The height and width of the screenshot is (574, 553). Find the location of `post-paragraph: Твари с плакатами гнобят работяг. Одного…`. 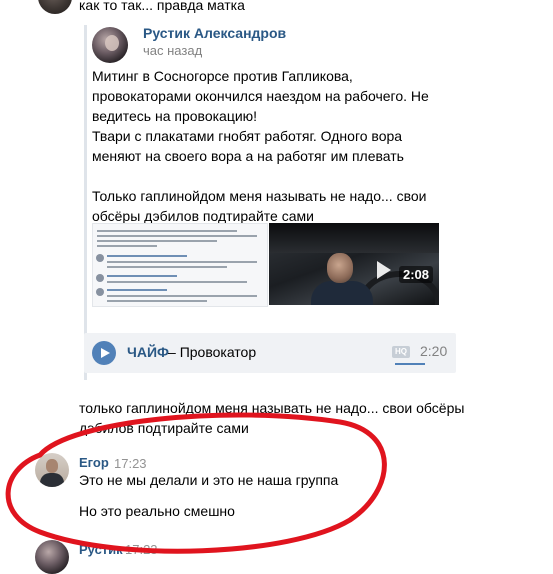

post-paragraph: Твари с плакатами гнобят работяг. Одного… is located at coordinates (249, 146).